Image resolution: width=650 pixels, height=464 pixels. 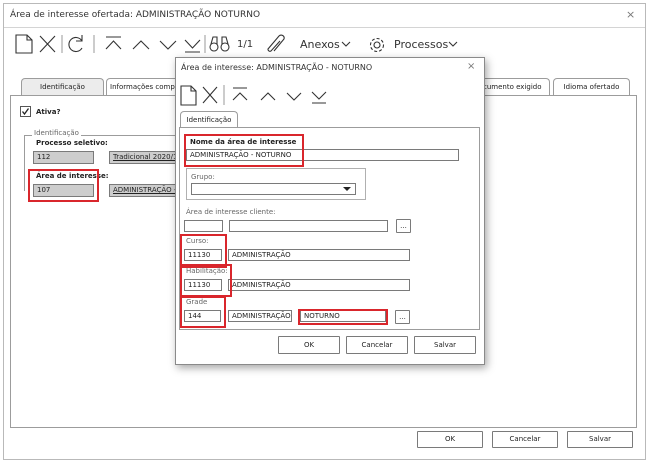 What do you see at coordinates (203, 177) in the screenshot?
I see `grupo-label: Grupo:` at bounding box center [203, 177].